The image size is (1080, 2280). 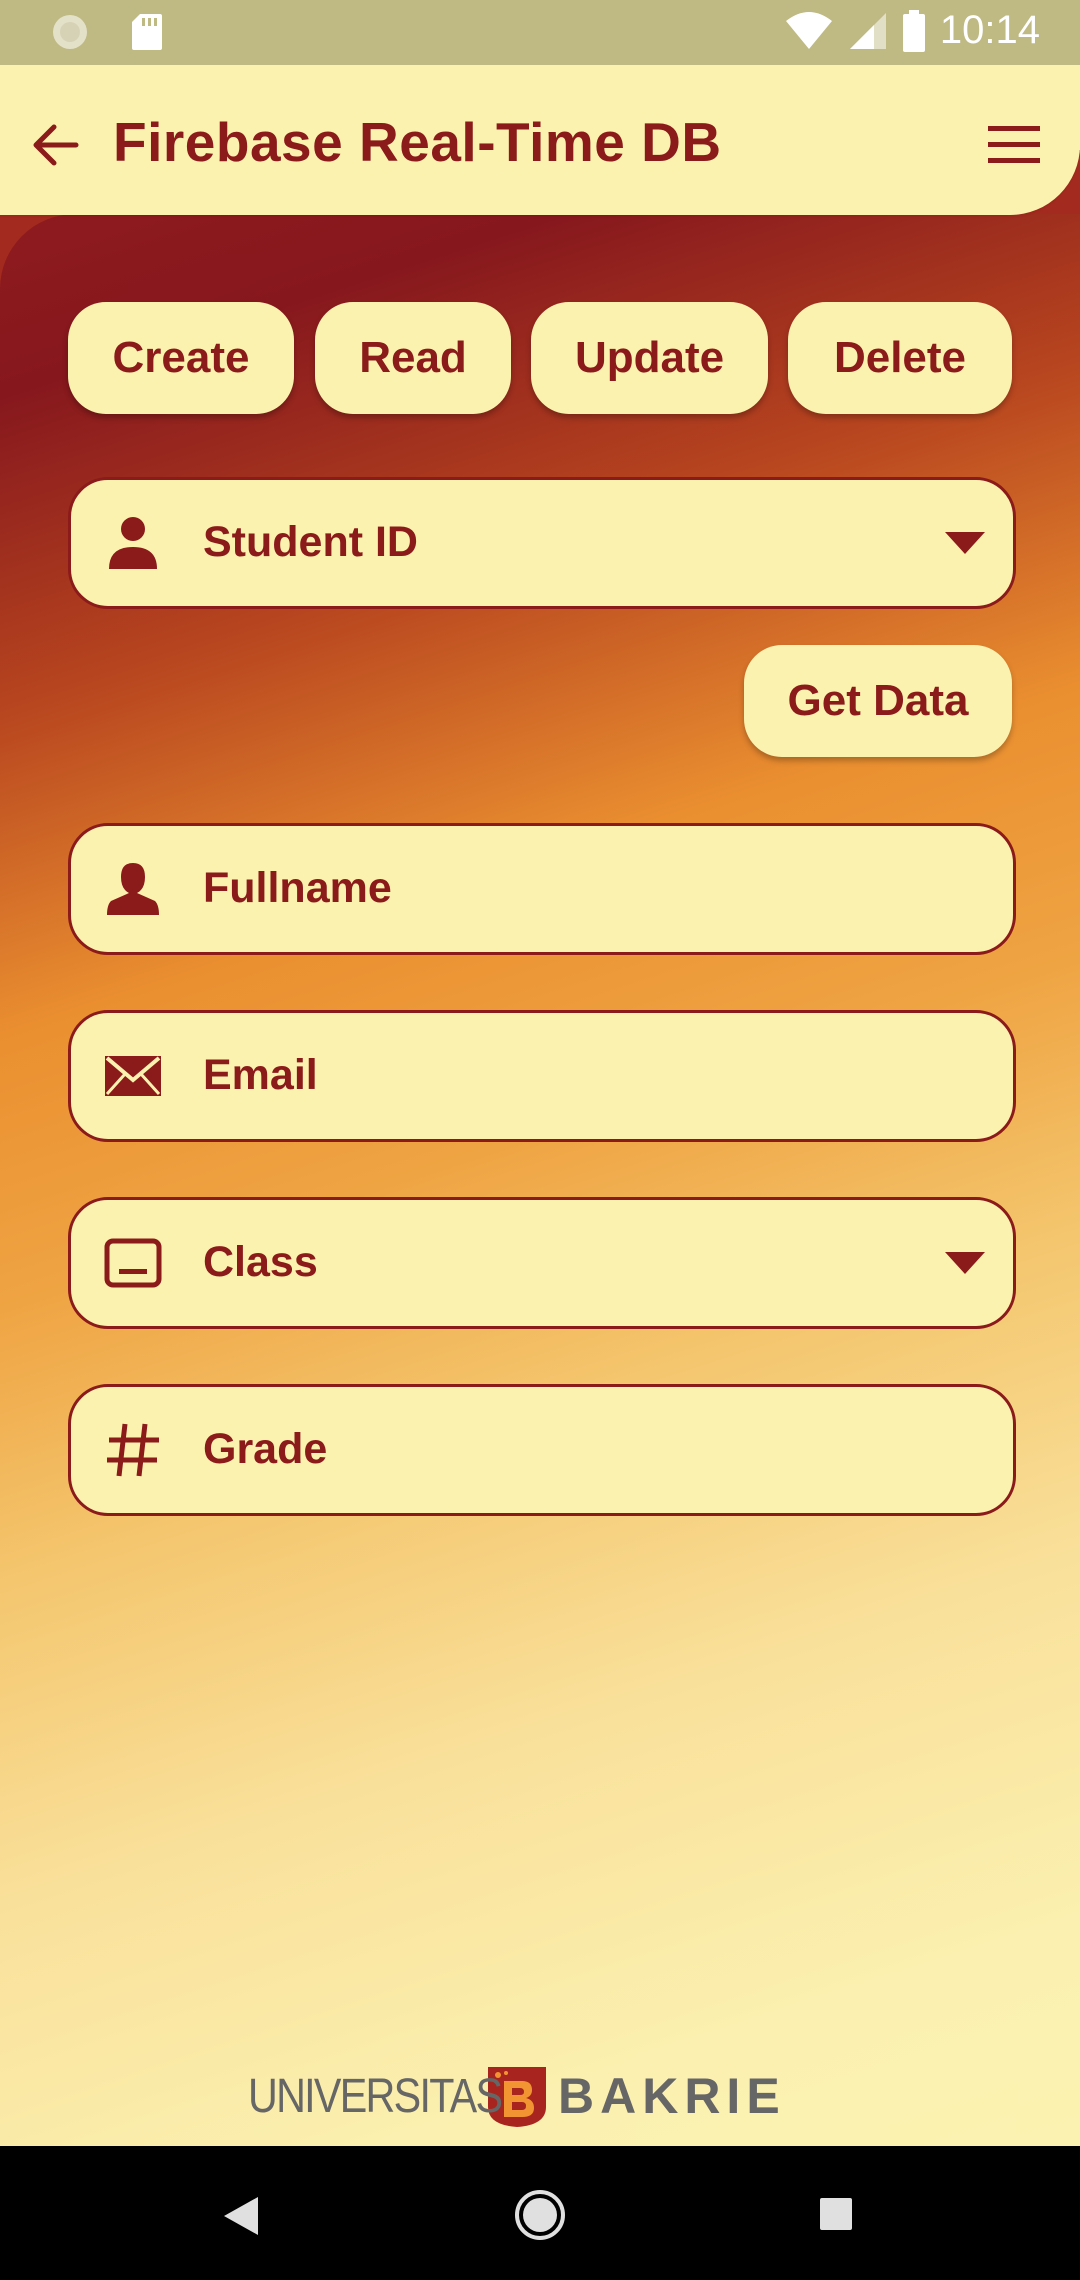 I want to click on delete-button: Delete, so click(x=900, y=358).